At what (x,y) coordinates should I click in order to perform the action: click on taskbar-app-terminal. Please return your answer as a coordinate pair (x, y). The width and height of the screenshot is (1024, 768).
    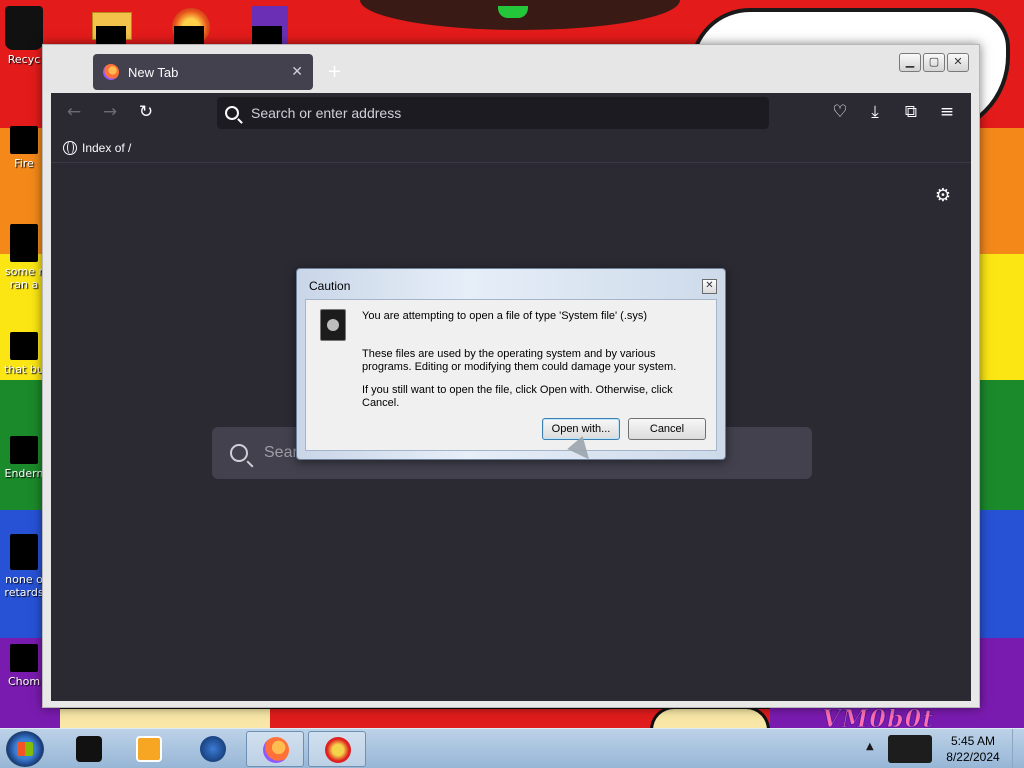
    Looking at the image, I should click on (89, 749).